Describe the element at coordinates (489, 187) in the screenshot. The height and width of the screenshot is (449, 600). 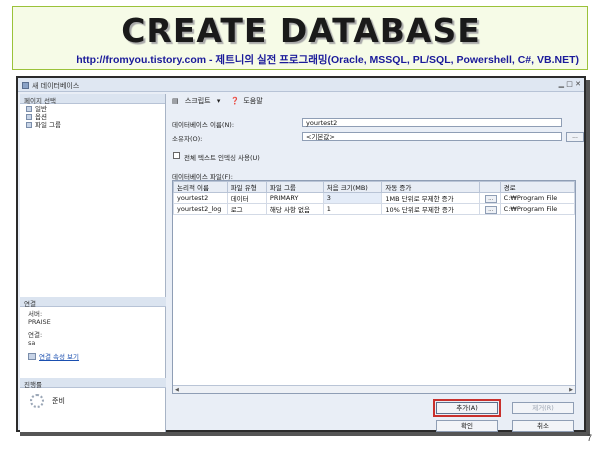
I see `col-autogrowth-browse` at that location.